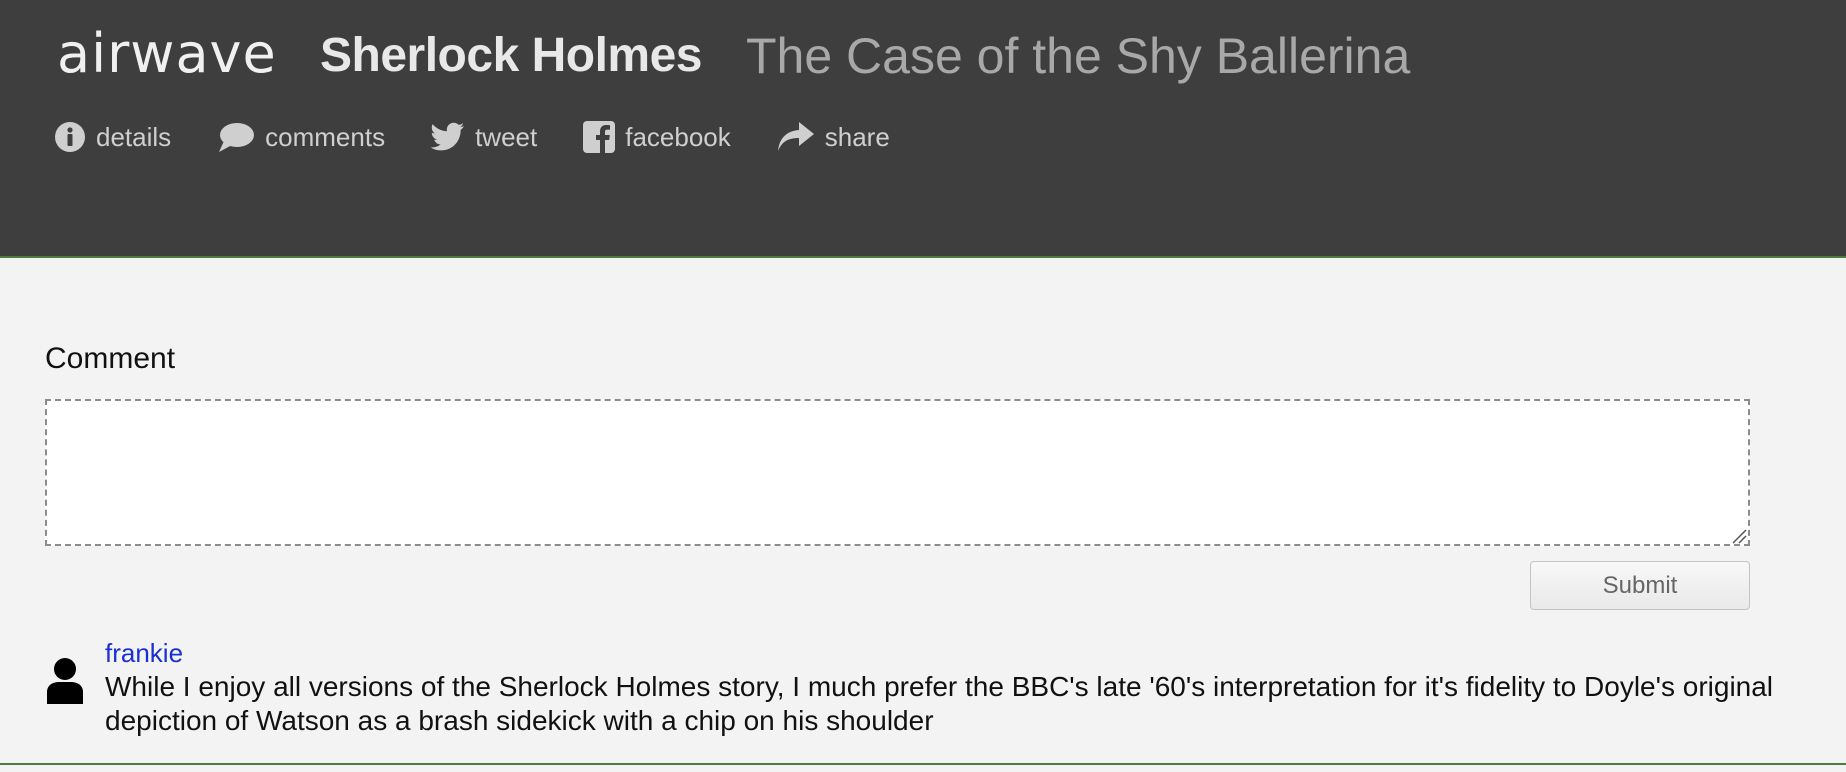 Image resolution: width=1846 pixels, height=772 pixels. What do you see at coordinates (325, 136) in the screenshot?
I see `nav-item-label: comments` at bounding box center [325, 136].